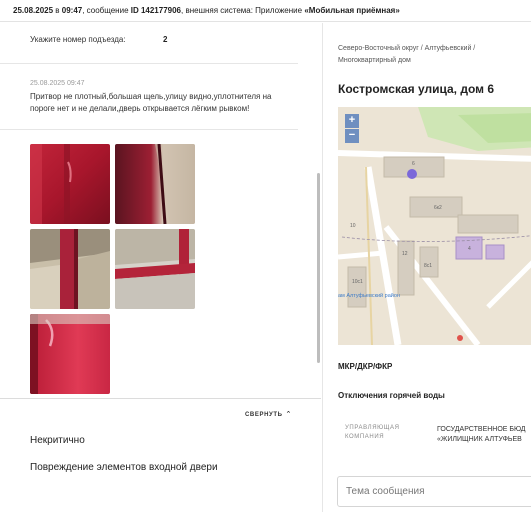 This screenshot has width=531, height=512. Describe the element at coordinates (438, 208) in the screenshot. I see `map-label-b6k2: 6к2` at that location.